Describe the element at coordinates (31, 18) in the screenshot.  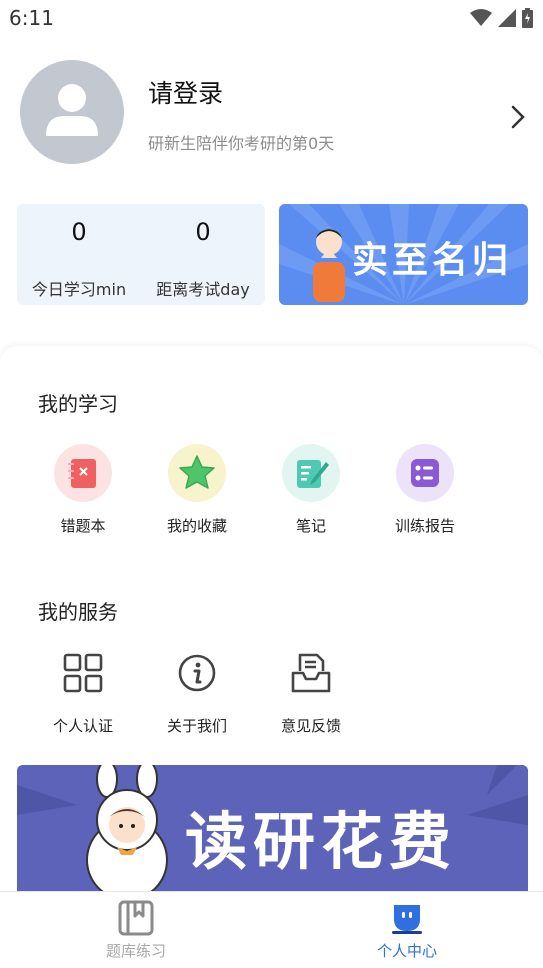
I see `status-time: 6:11` at that location.